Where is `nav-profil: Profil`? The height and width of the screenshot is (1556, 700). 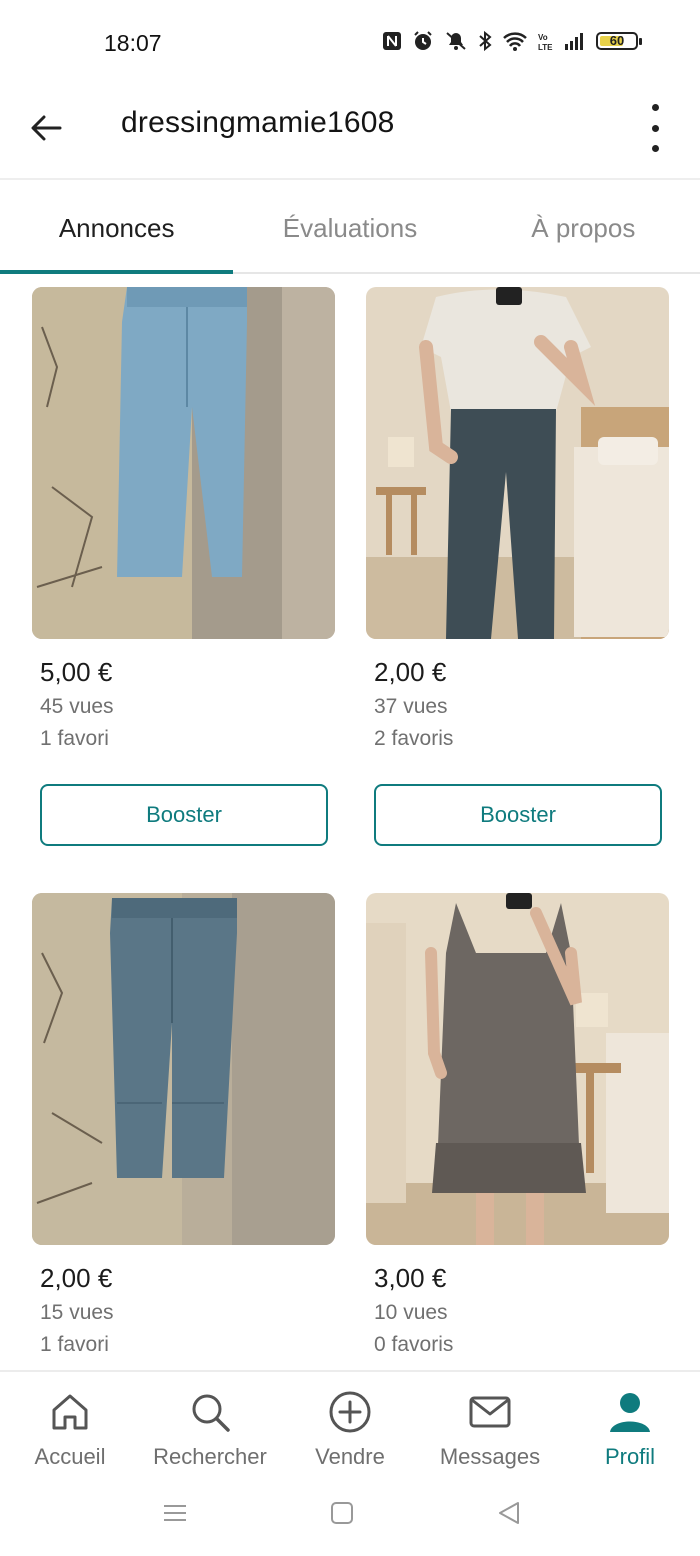
nav-profil: Profil is located at coordinates (630, 1427).